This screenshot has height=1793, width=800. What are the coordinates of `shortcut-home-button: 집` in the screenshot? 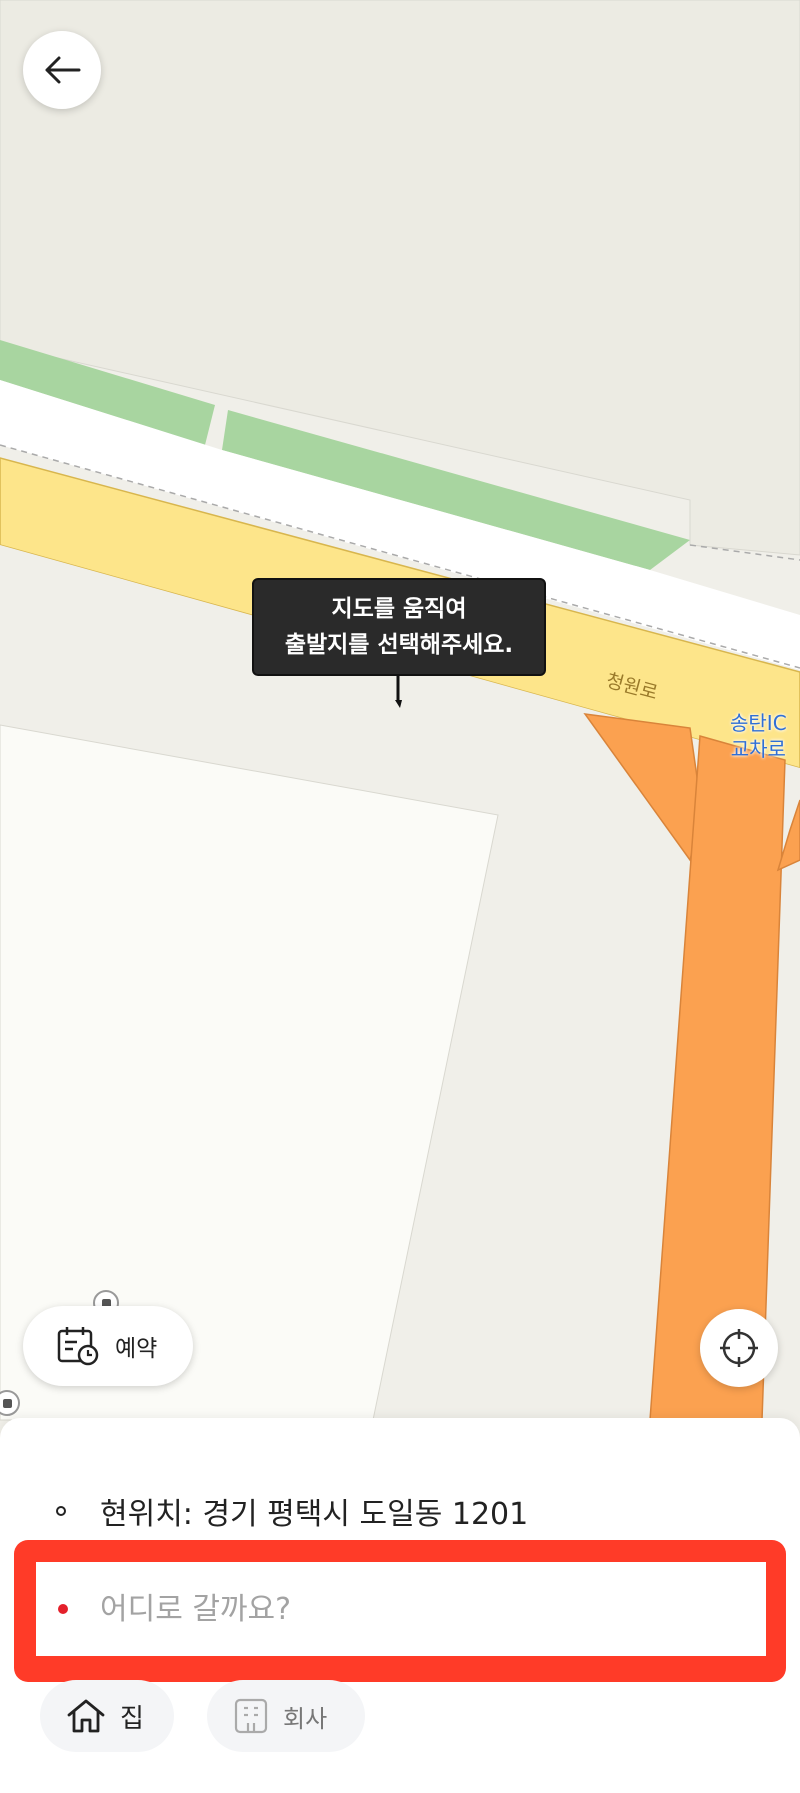 It's located at (107, 1716).